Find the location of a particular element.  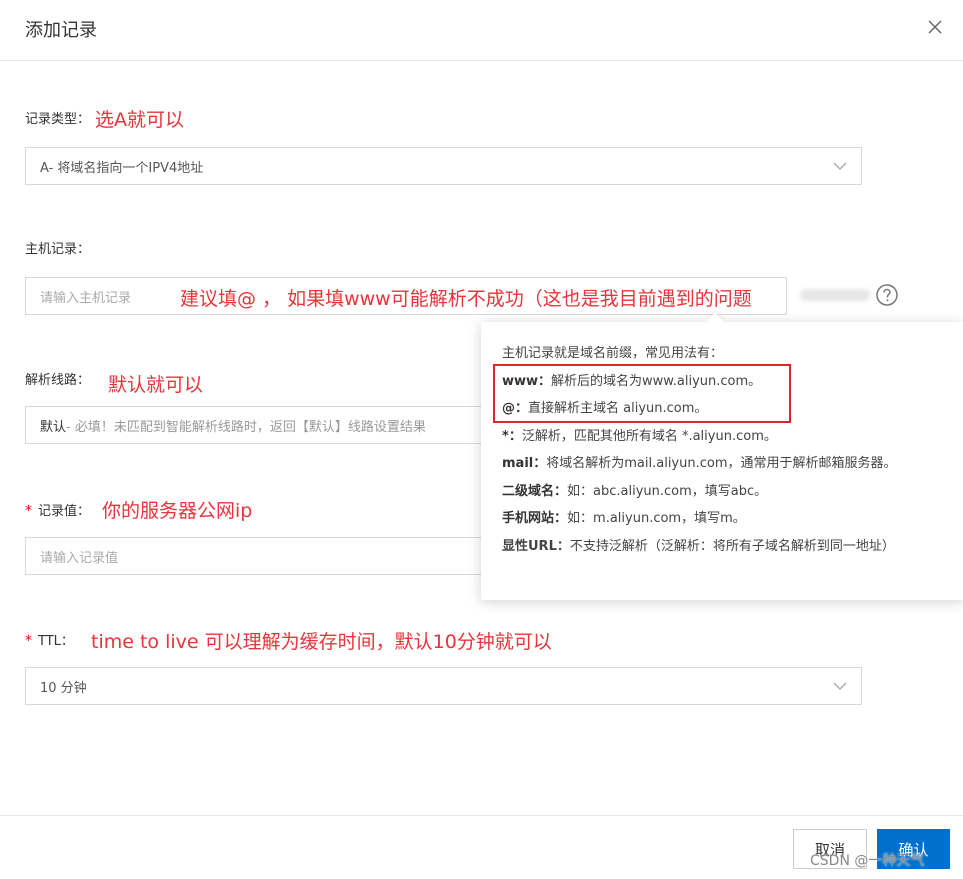

record-value-placeholder: 请输入记录值 is located at coordinates (79, 558).